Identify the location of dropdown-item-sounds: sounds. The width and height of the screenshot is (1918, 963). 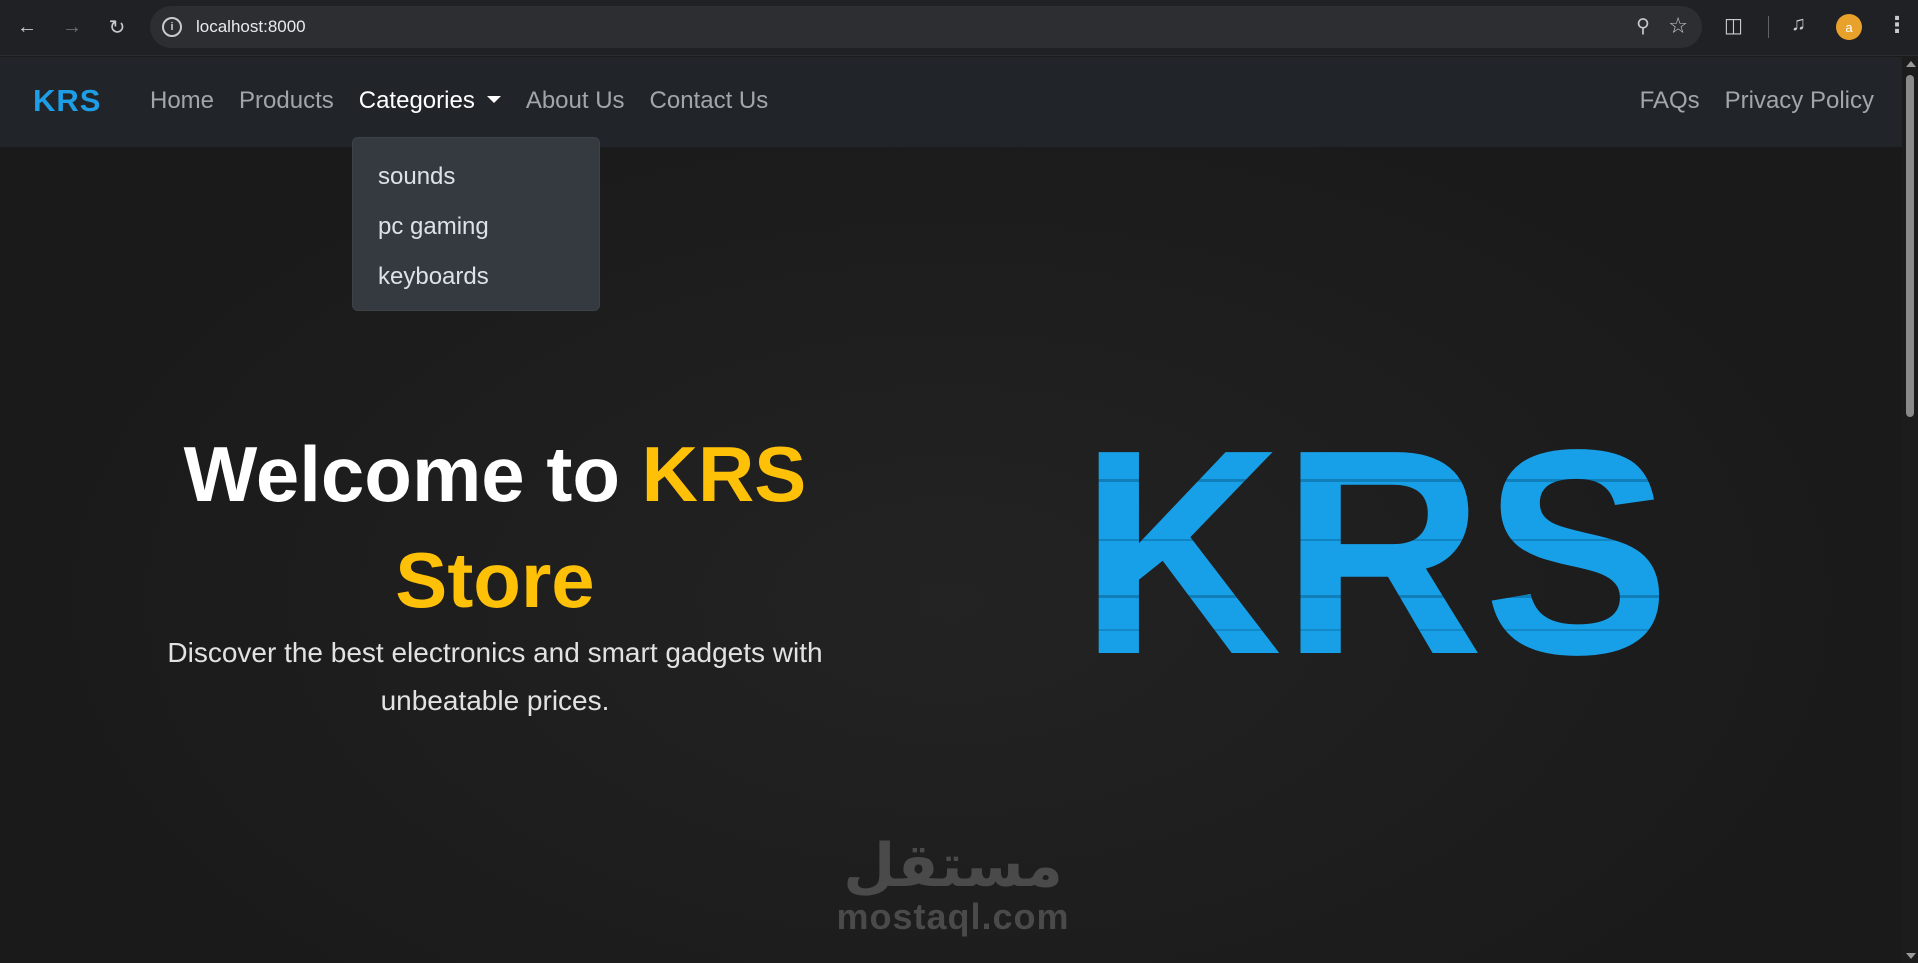
(476, 177).